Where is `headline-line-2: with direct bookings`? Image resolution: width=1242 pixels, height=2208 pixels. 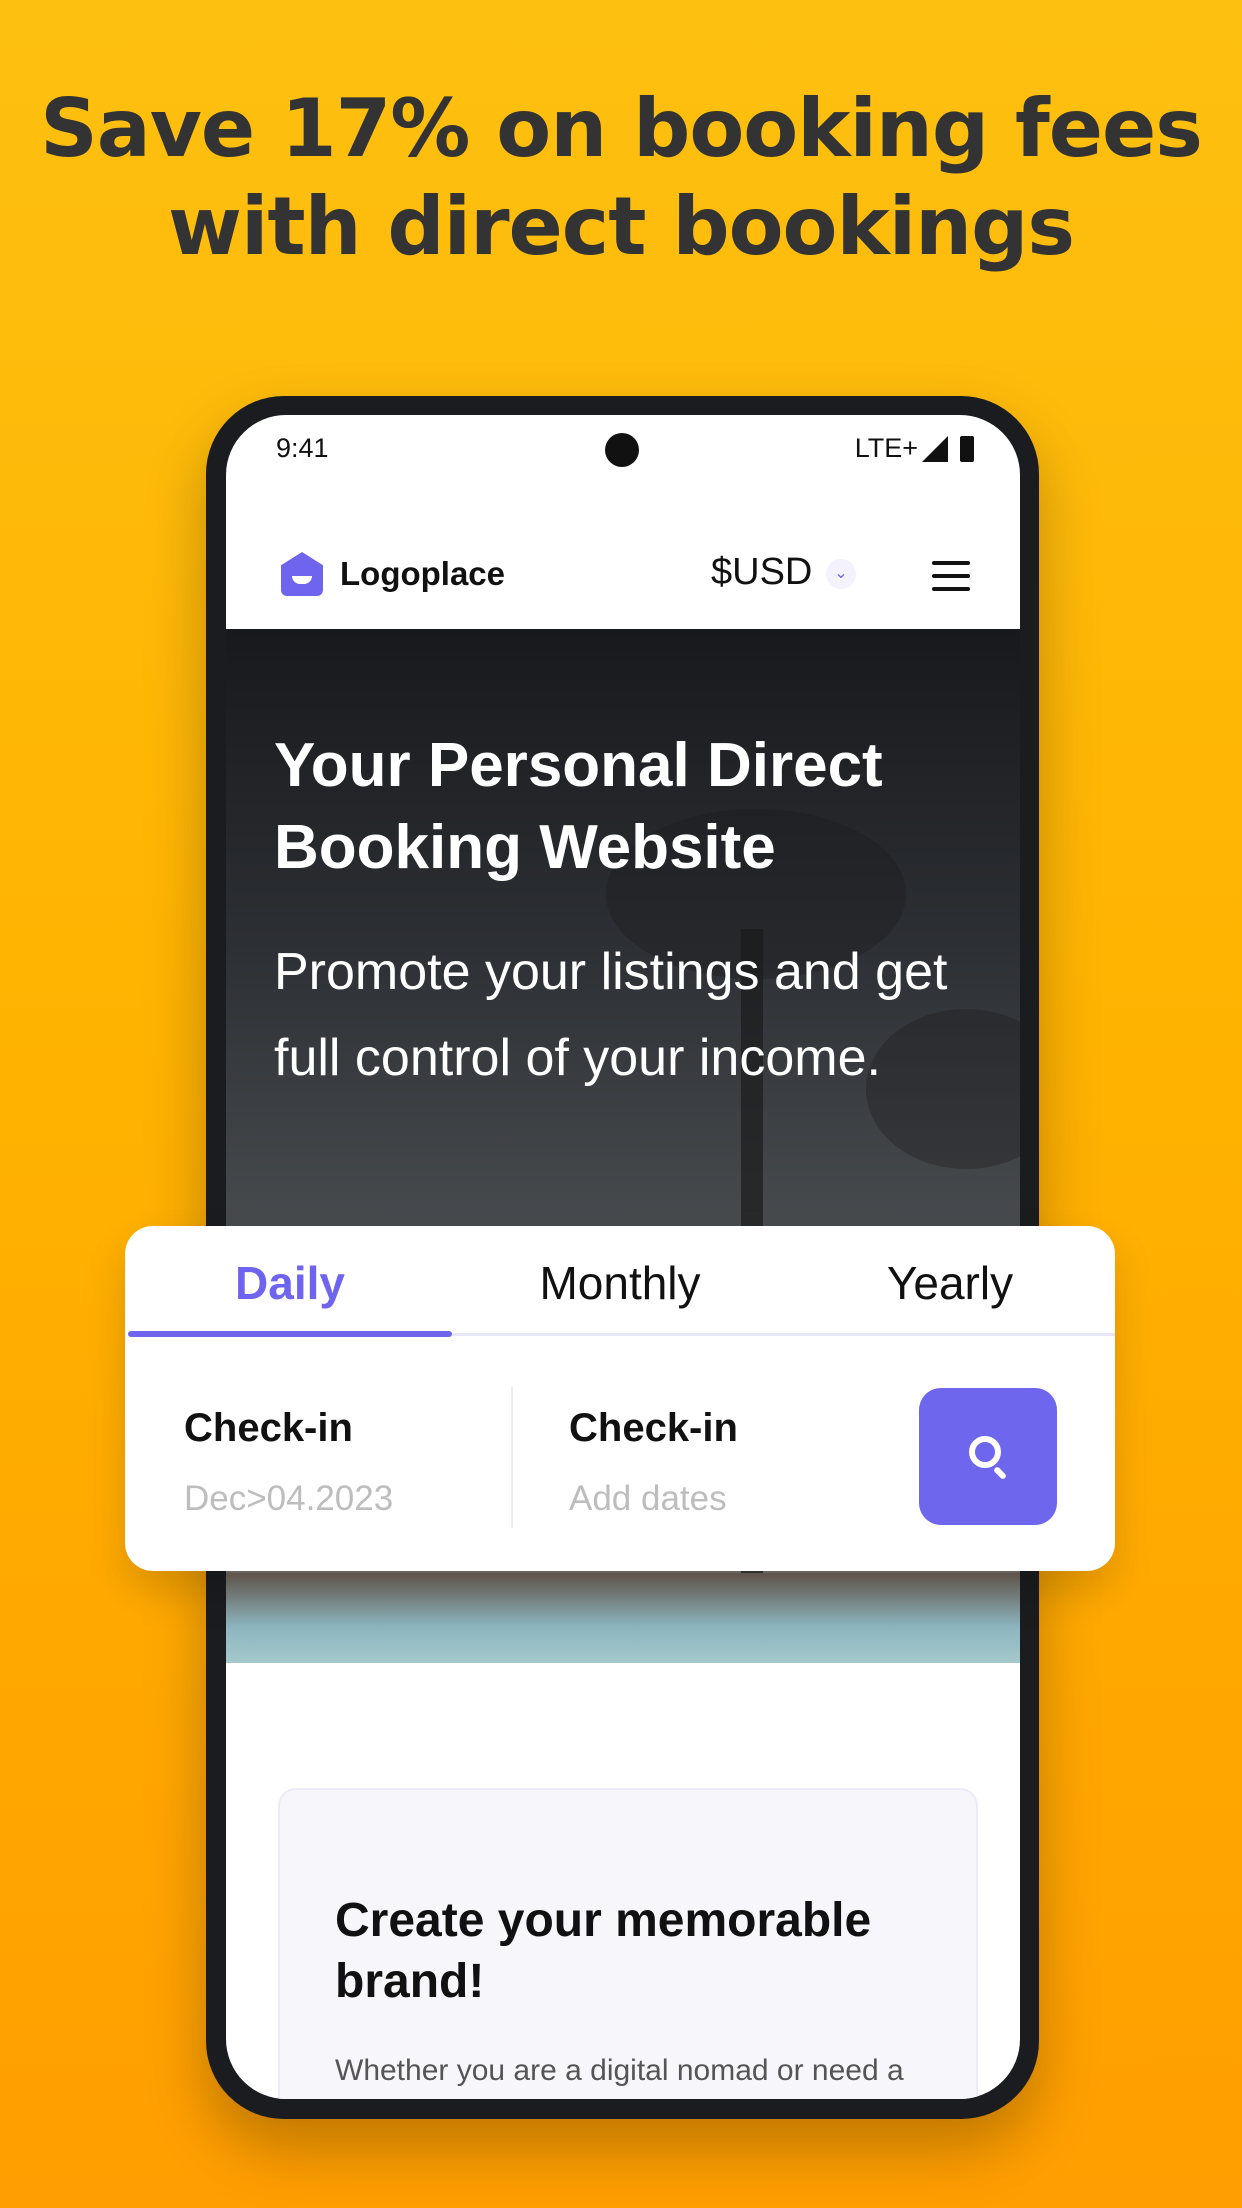 headline-line-2: with direct bookings is located at coordinates (621, 226).